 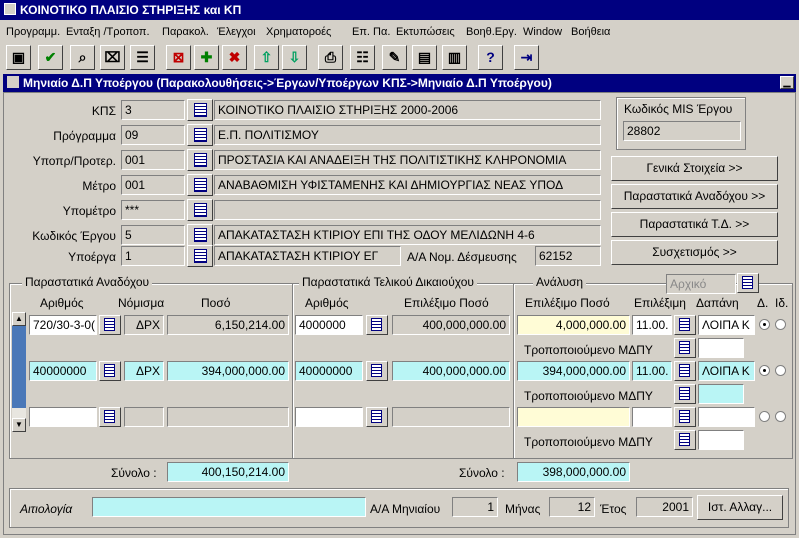 What do you see at coordinates (33, 32) in the screenshot?
I see `menu-programm: Προγραμμ.` at bounding box center [33, 32].